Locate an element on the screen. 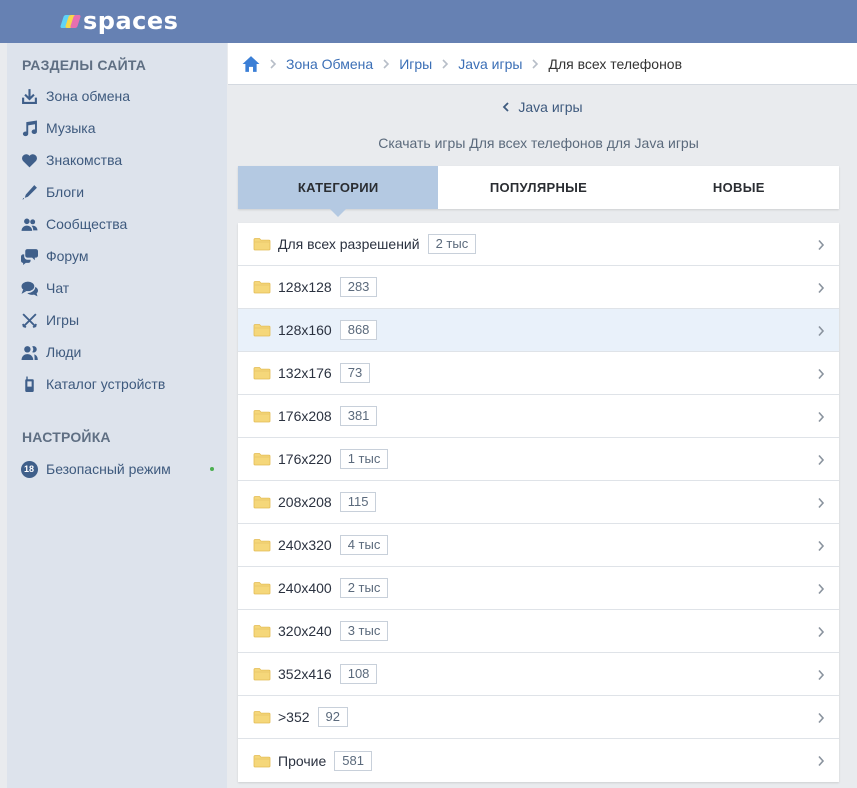 The height and width of the screenshot is (788, 857). sidebar-item-safe-mode: 18 Безопасный режим is located at coordinates (117, 469).